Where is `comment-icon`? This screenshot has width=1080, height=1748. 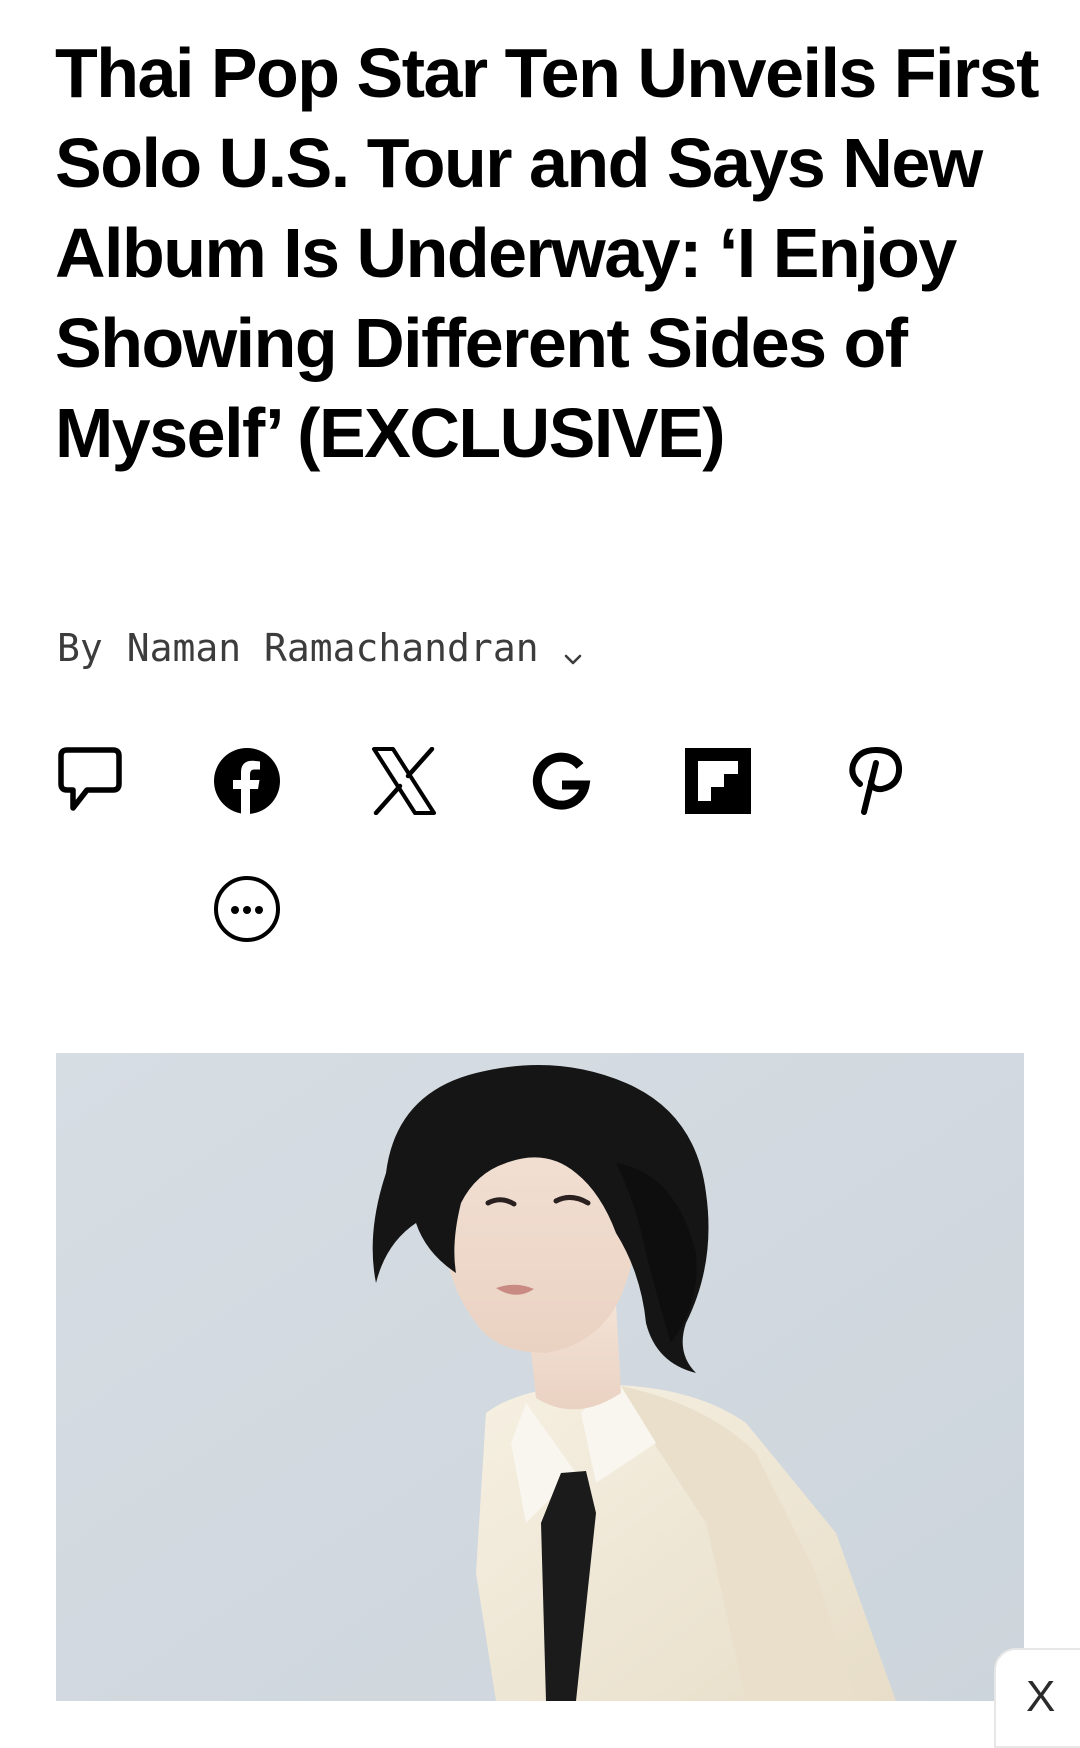 comment-icon is located at coordinates (90, 779).